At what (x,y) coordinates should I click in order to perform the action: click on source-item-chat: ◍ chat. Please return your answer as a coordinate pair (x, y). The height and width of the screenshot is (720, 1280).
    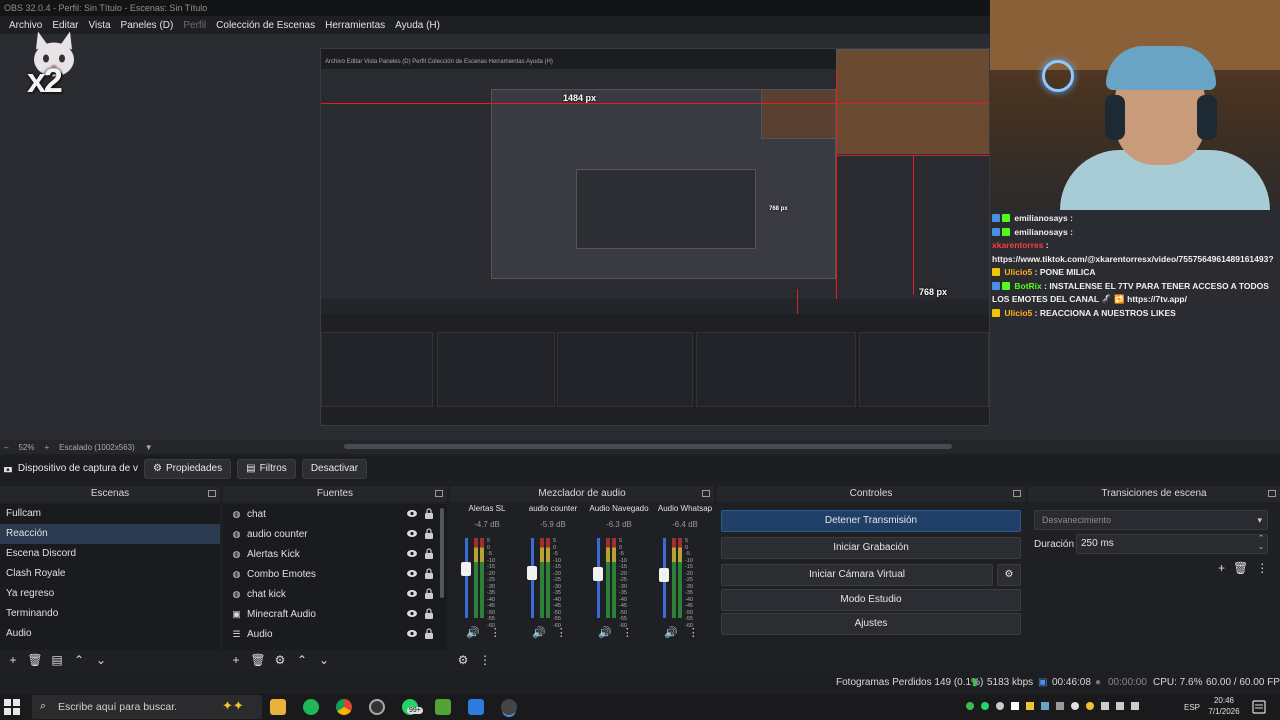
    Looking at the image, I should click on (335, 514).